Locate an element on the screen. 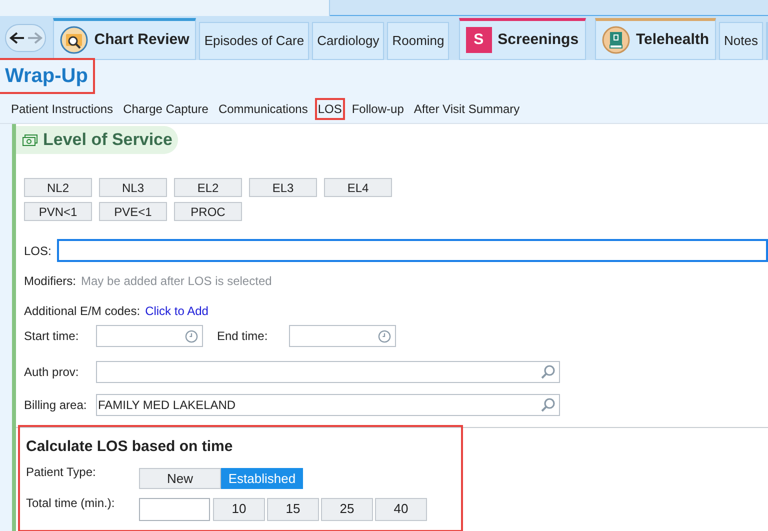 The width and height of the screenshot is (768, 531). field-label: LOS: is located at coordinates (38, 251).